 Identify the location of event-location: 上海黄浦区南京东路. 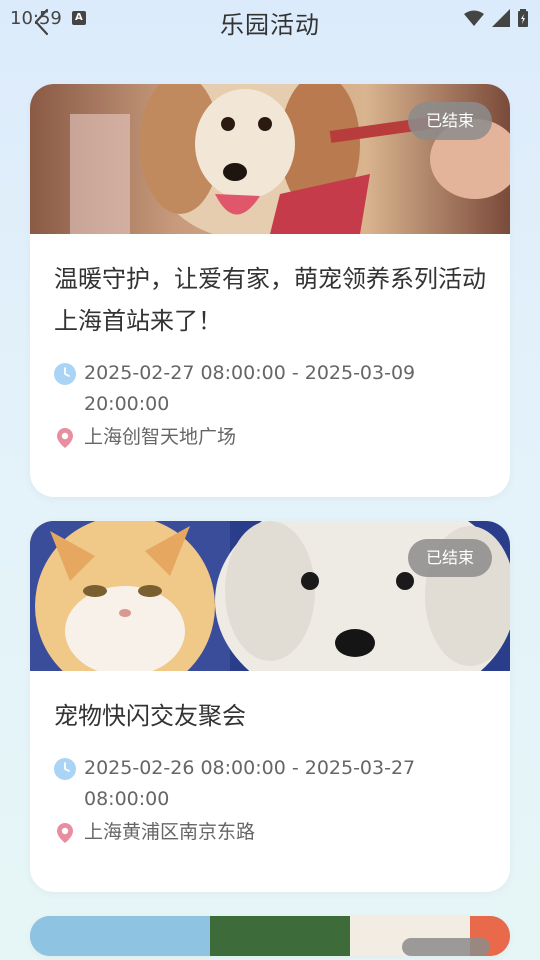
(170, 832).